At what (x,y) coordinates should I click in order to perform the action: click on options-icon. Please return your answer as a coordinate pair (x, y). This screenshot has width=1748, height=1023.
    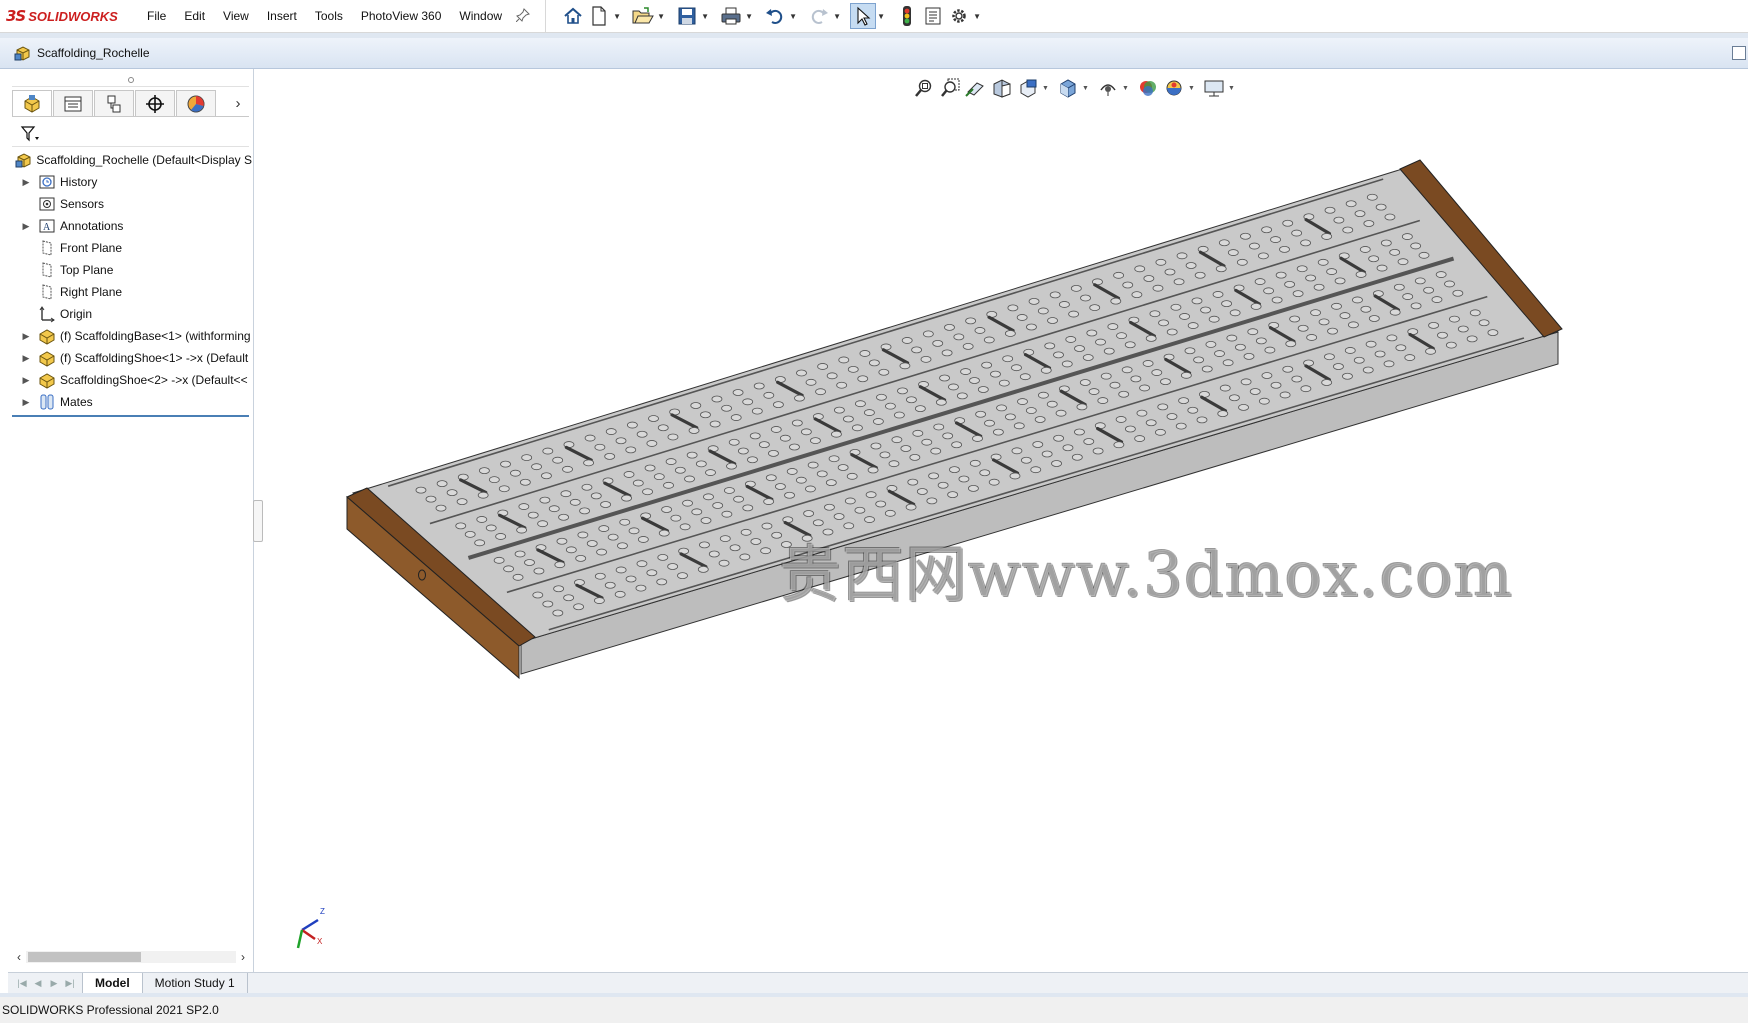
    Looking at the image, I should click on (959, 16).